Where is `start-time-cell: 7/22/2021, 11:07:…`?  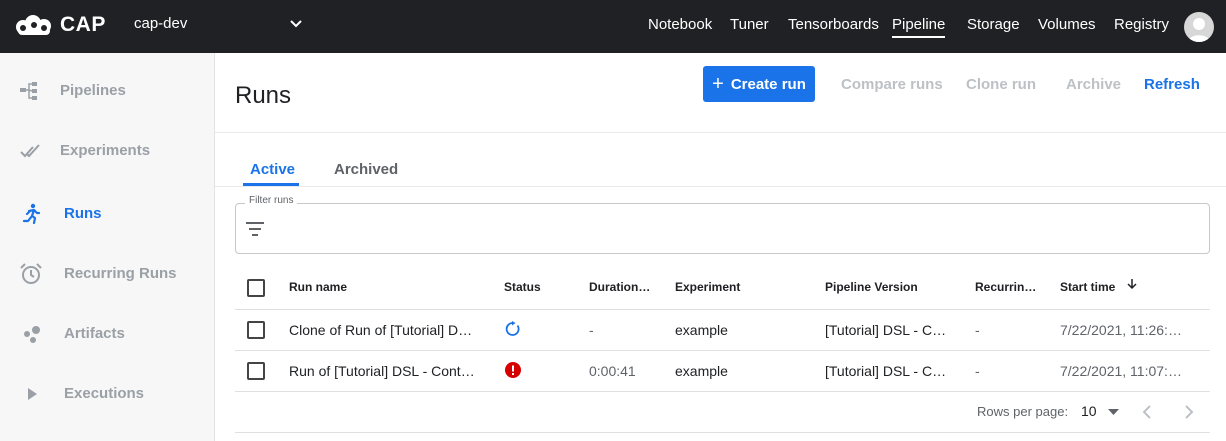
start-time-cell: 7/22/2021, 11:07:… is located at coordinates (1121, 371).